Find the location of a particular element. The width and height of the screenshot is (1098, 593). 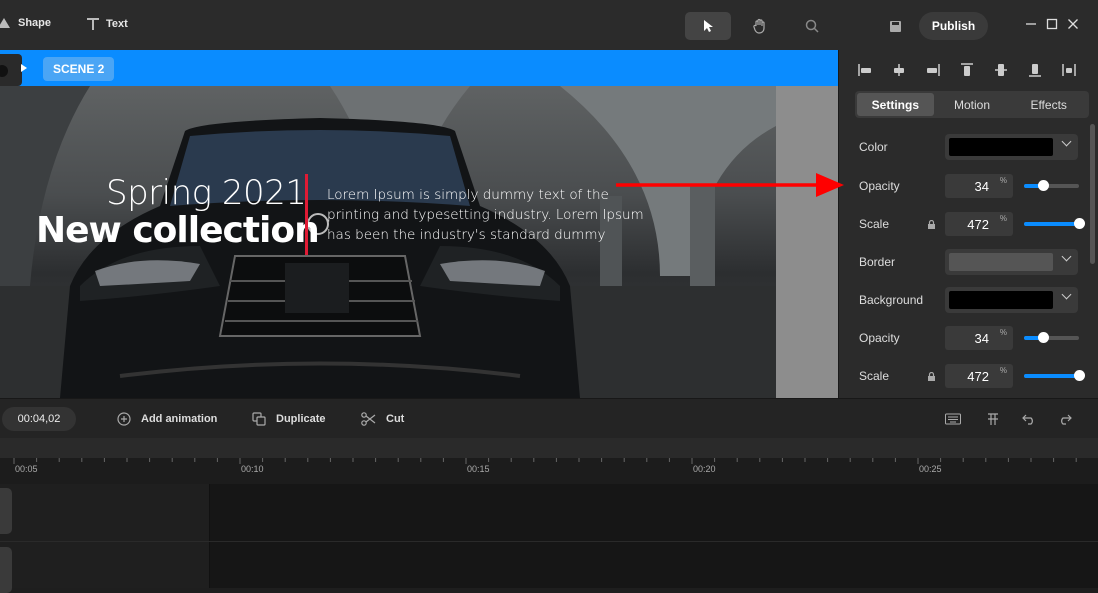

scene-toggle is located at coordinates (11, 70).